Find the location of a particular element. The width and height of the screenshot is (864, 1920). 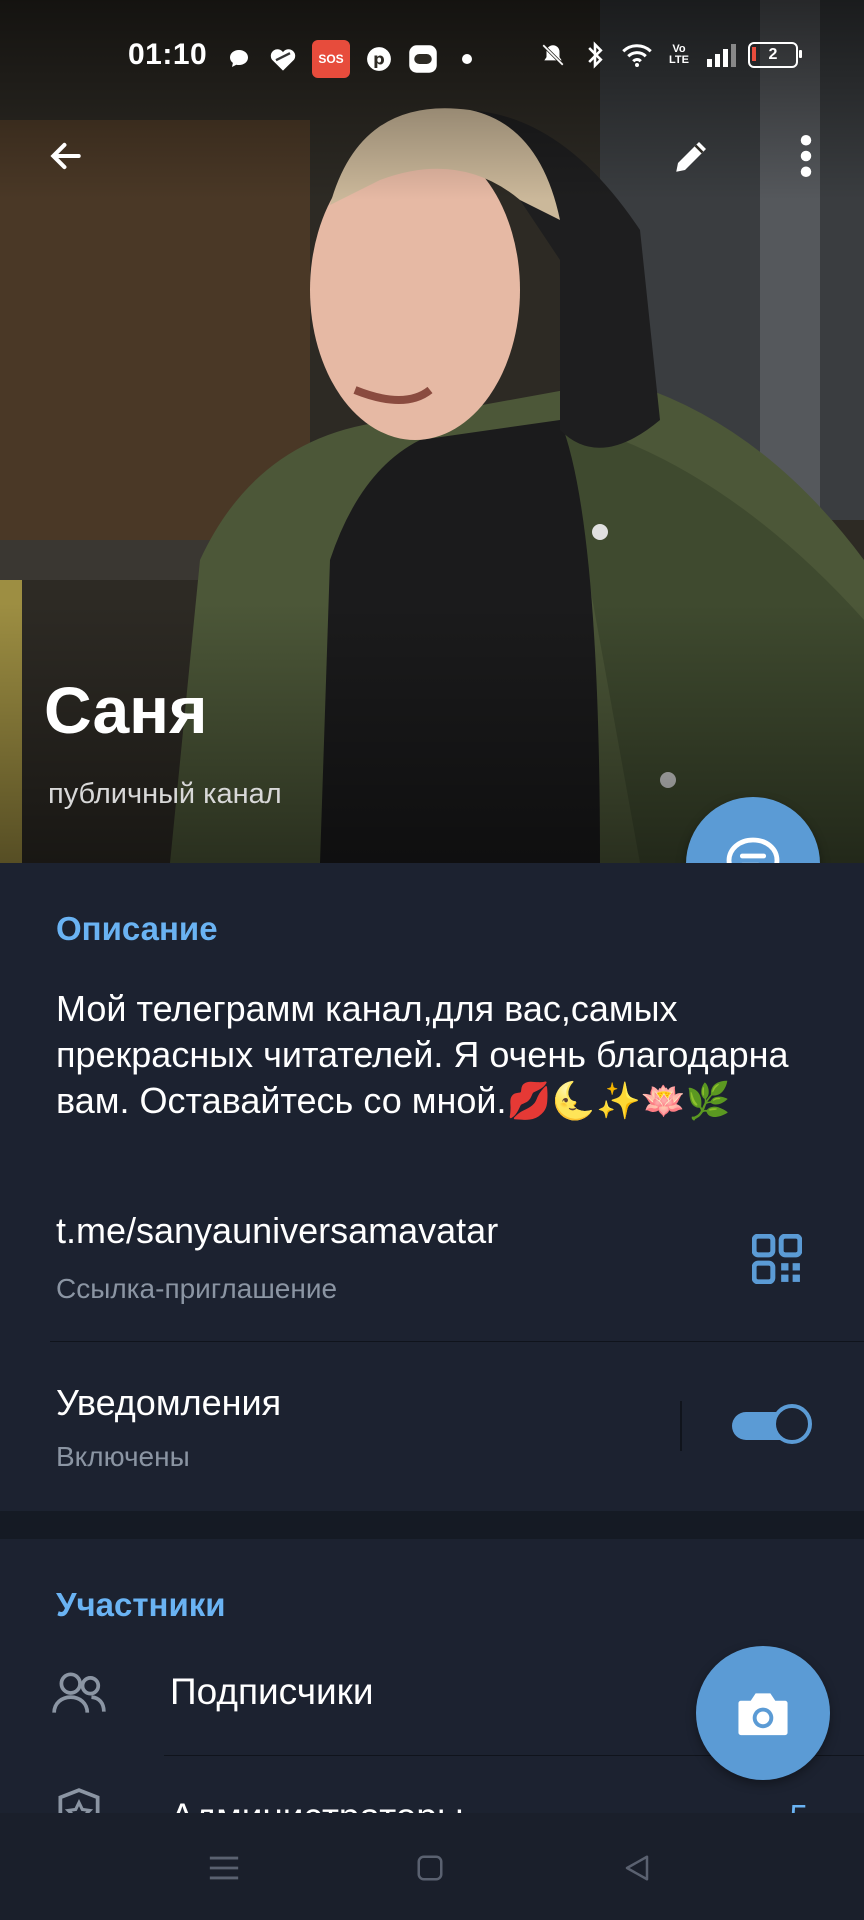

channel-type: публичный канал is located at coordinates (165, 794).